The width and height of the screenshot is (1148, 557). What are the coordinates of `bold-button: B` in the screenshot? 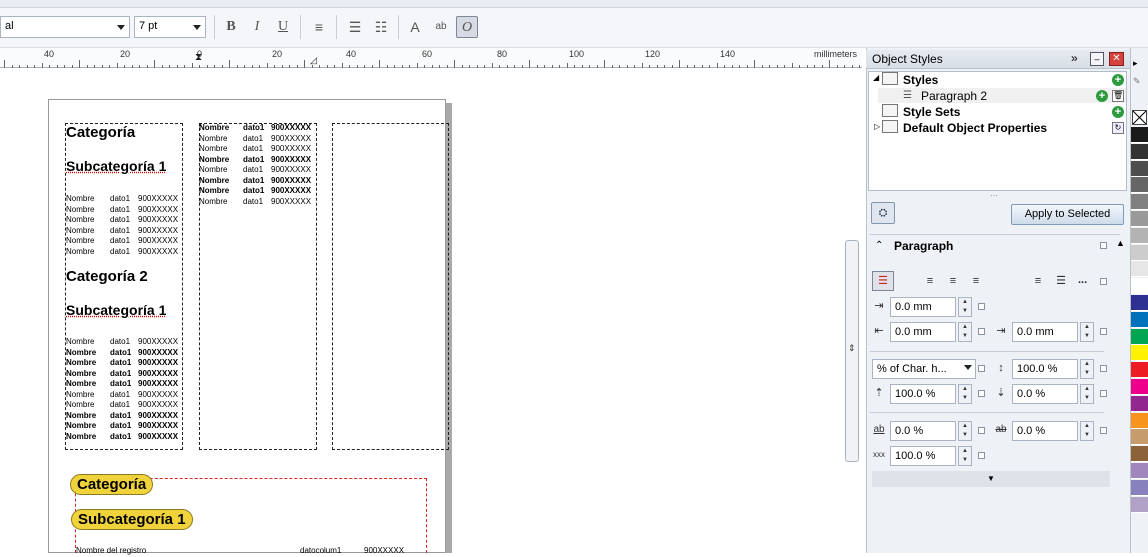 It's located at (231, 27).